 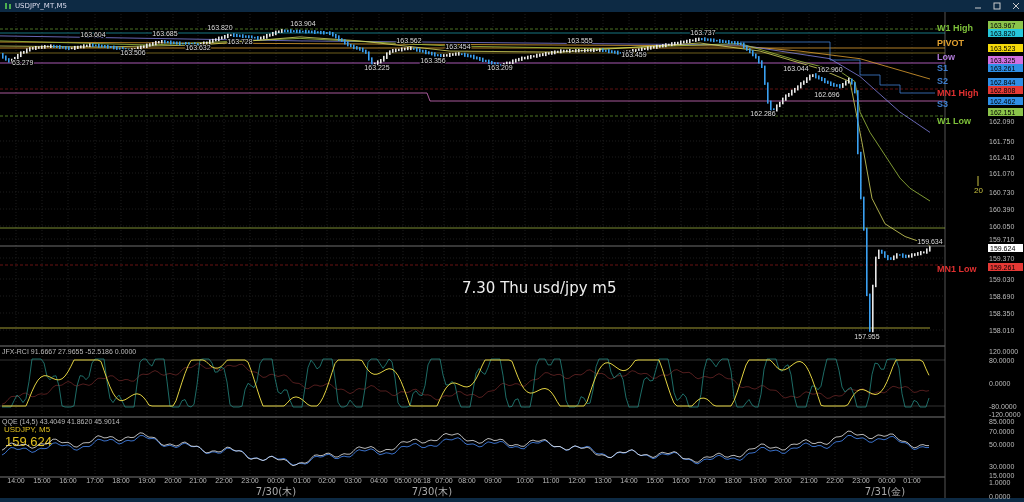 What do you see at coordinates (885, 491) in the screenshot?
I see `date-label: 7/31(金)` at bounding box center [885, 491].